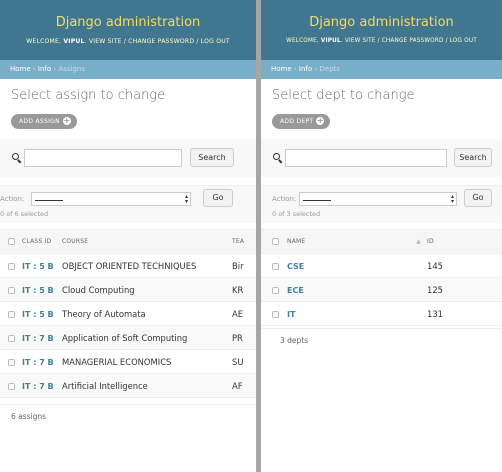 This screenshot has height=472, width=502. Describe the element at coordinates (244, 289) in the screenshot. I see `teacher-cell: KR` at that location.